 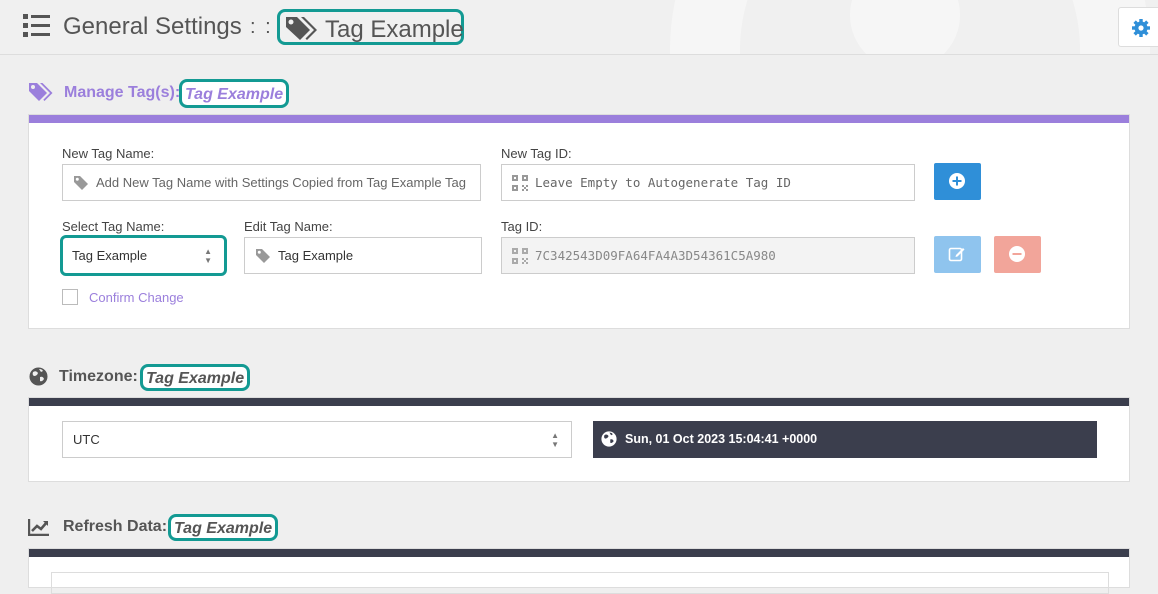 I want to click on new-tag-id-label: New Tag ID:, so click(x=536, y=153).